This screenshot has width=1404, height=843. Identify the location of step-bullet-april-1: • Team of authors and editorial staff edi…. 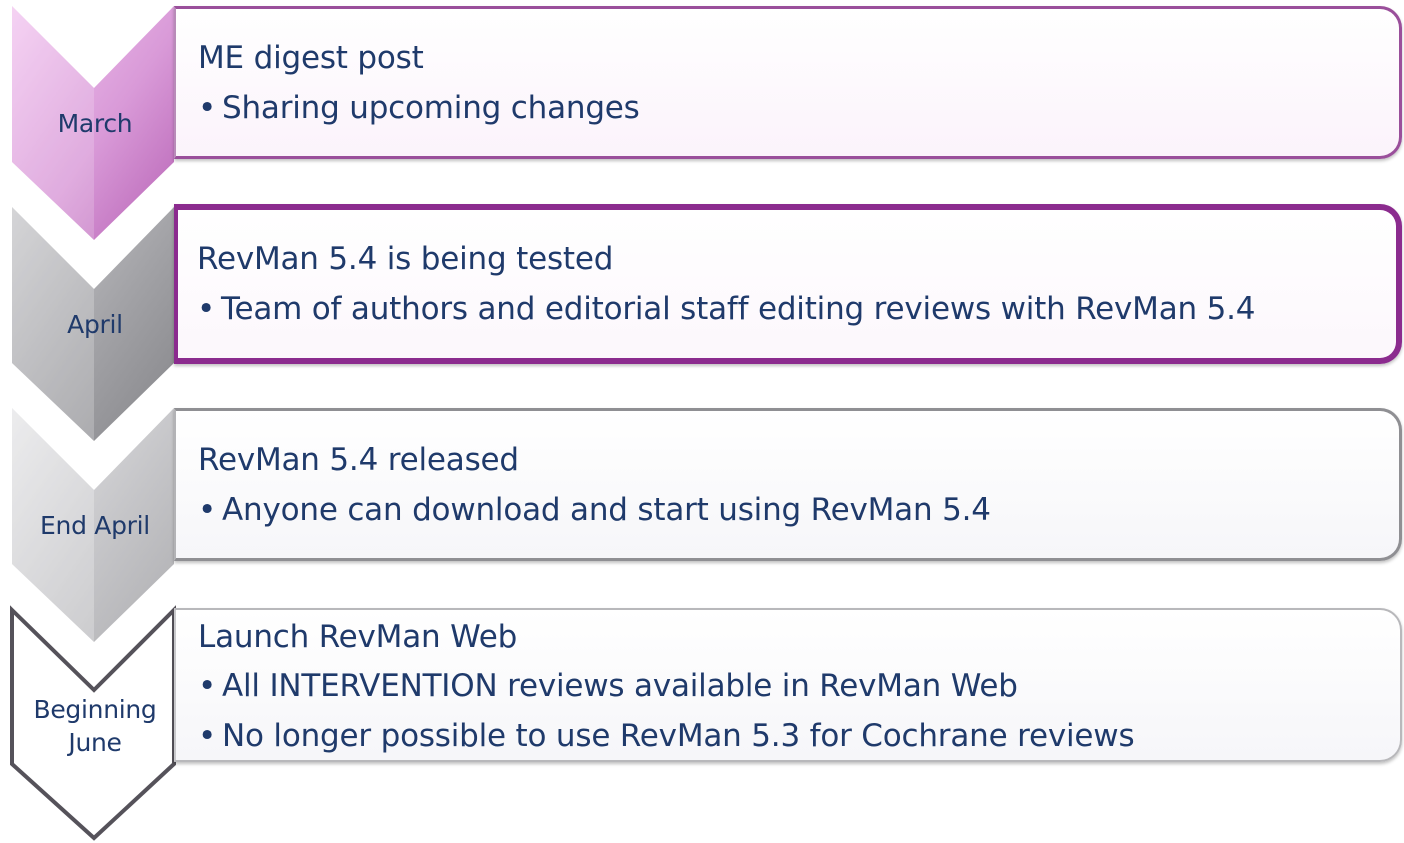
(726, 309).